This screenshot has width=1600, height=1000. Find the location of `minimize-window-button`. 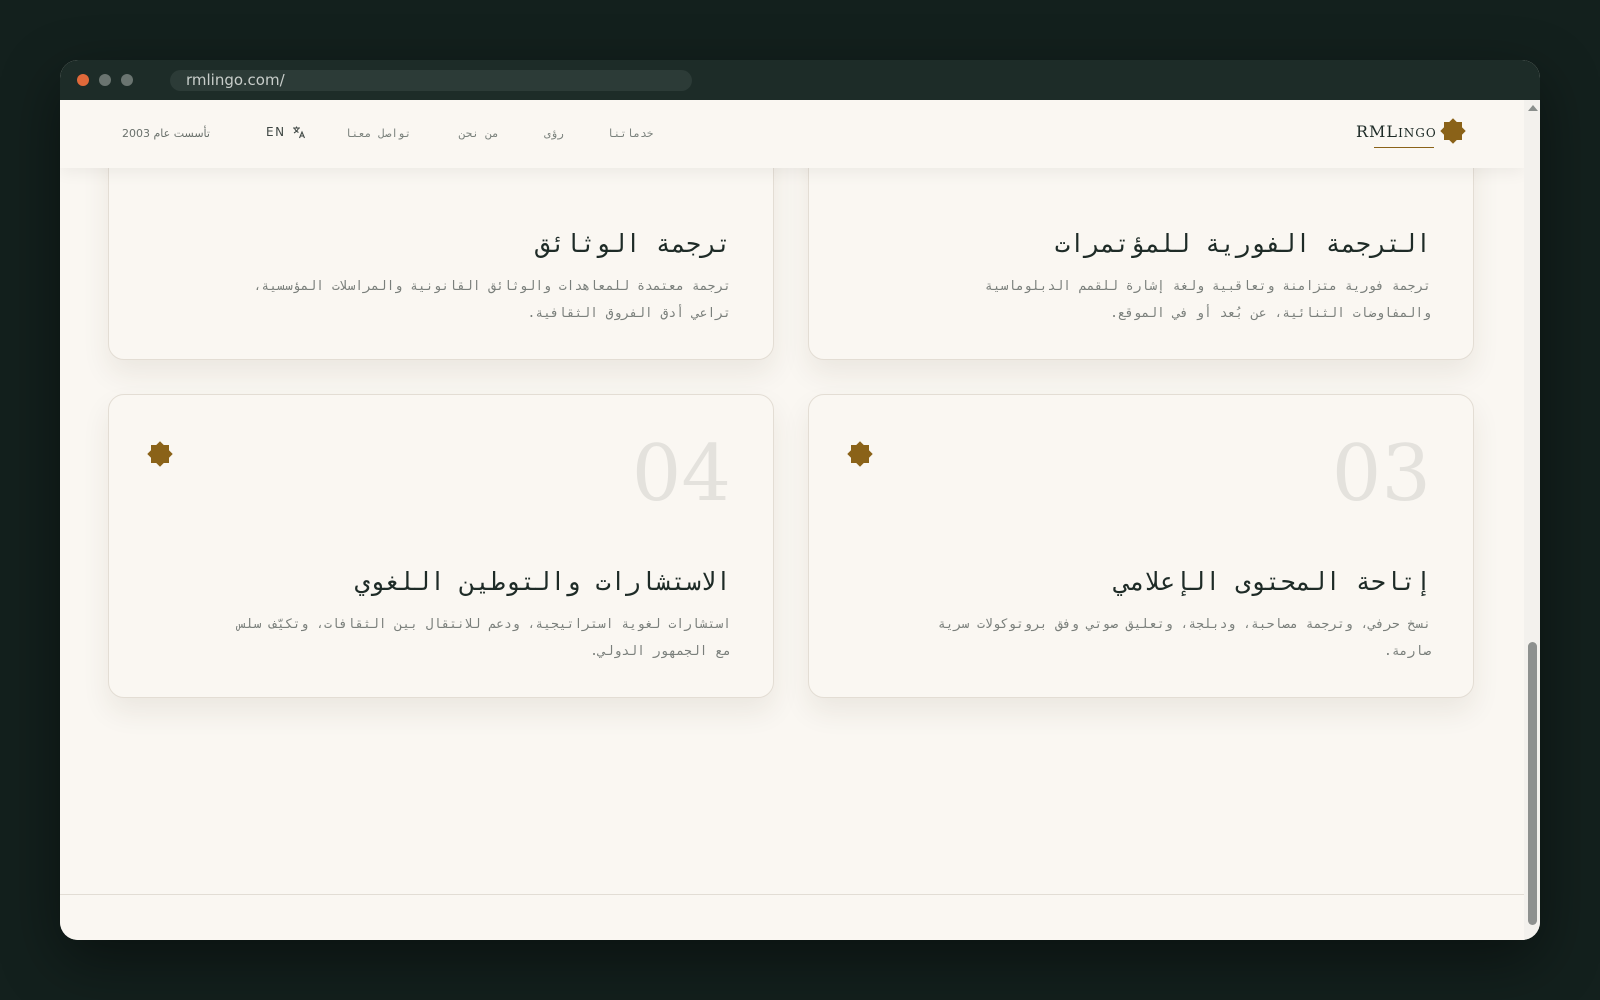

minimize-window-button is located at coordinates (105, 80).